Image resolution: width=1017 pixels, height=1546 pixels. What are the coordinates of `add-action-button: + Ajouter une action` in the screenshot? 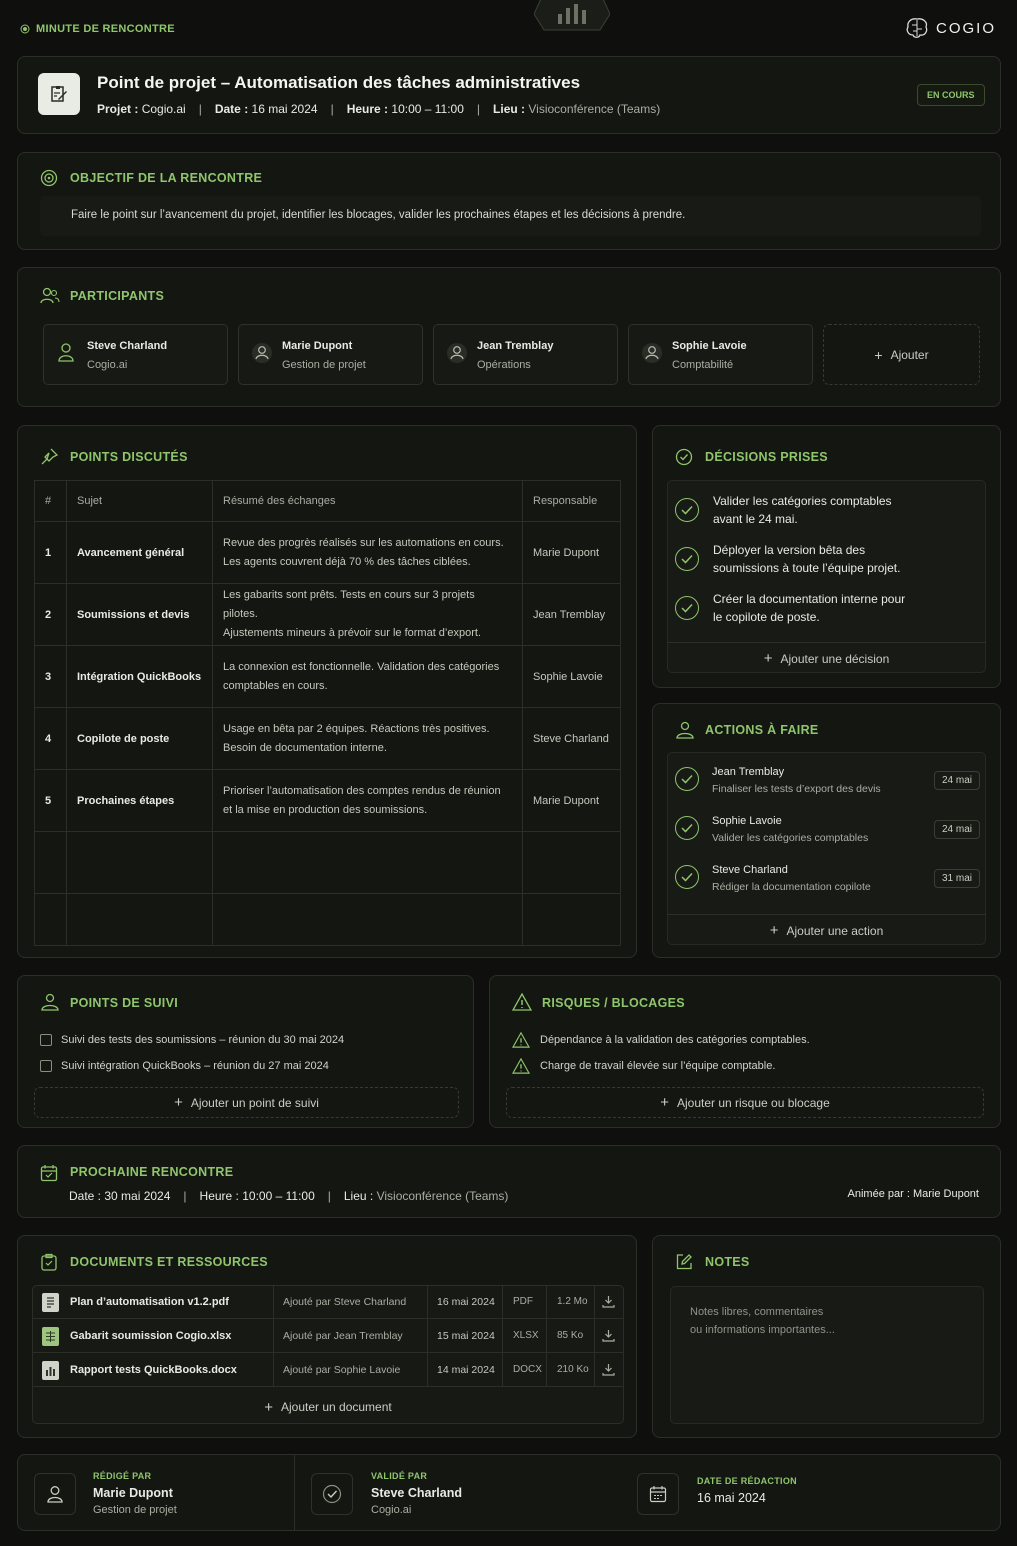 It's located at (826, 930).